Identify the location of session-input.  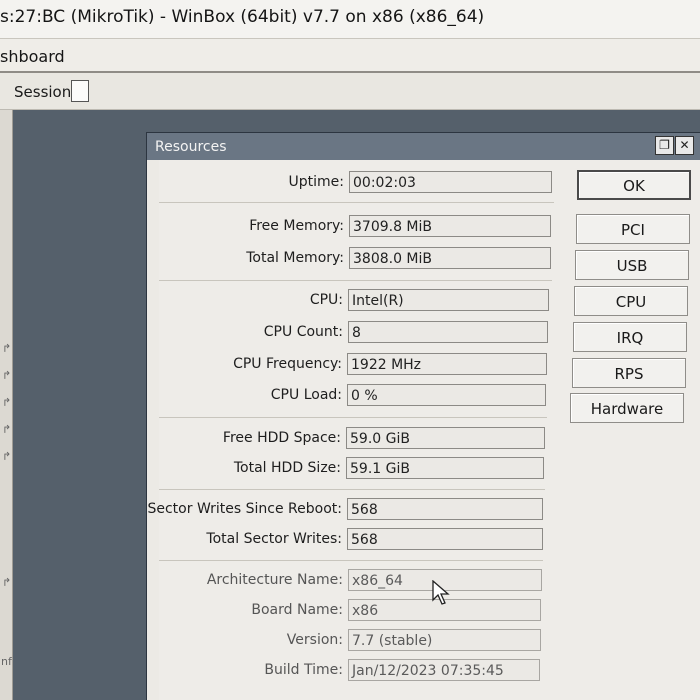
(80, 91).